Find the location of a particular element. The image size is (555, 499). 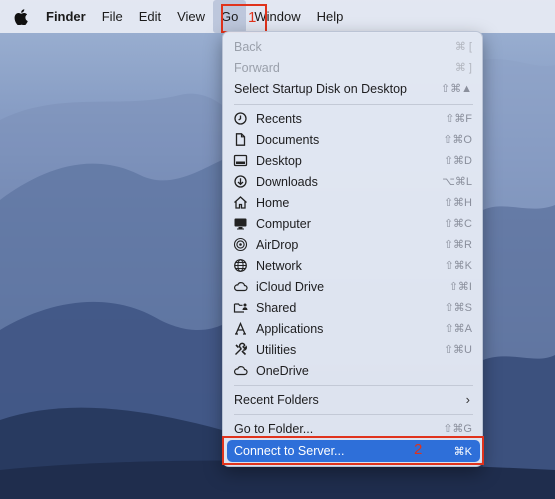

menu-item-icloud-drive: iCloud Drive ⇧⌘I is located at coordinates (352, 286).